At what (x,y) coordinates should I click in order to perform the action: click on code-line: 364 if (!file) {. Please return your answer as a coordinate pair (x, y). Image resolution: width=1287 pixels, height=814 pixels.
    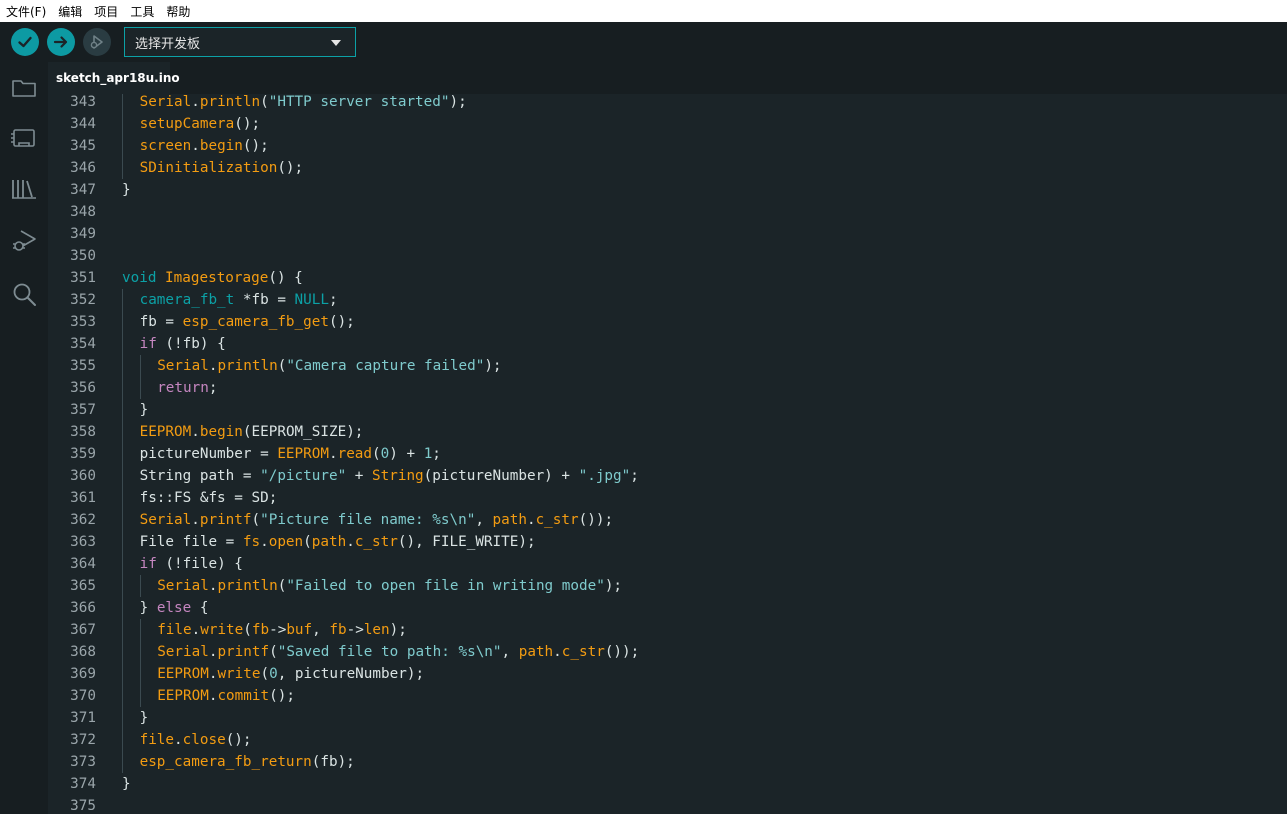
    Looking at the image, I should click on (667, 564).